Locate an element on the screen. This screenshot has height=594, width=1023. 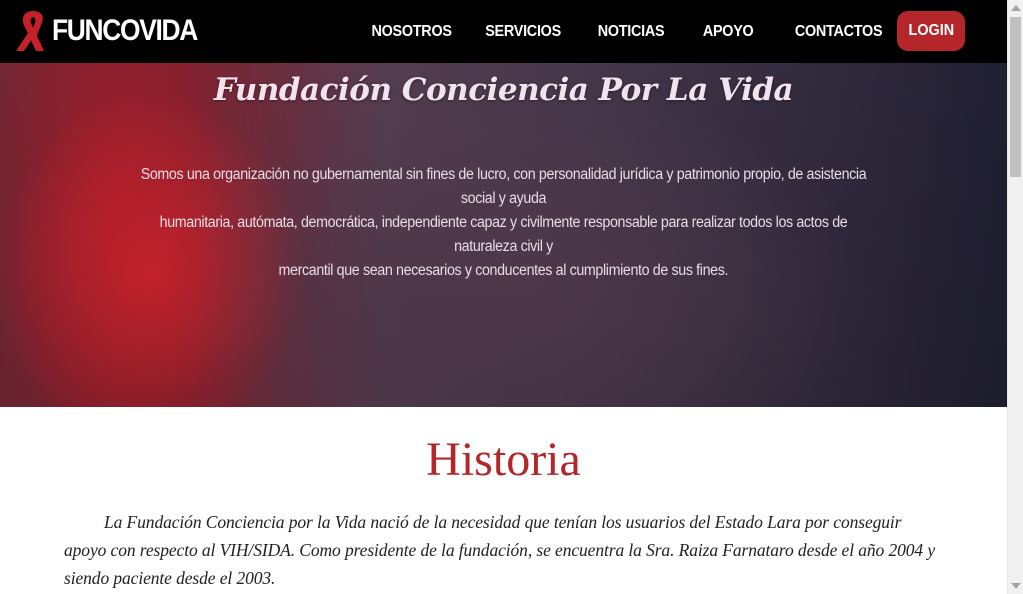
login-button-label: LOGIN is located at coordinates (931, 30).